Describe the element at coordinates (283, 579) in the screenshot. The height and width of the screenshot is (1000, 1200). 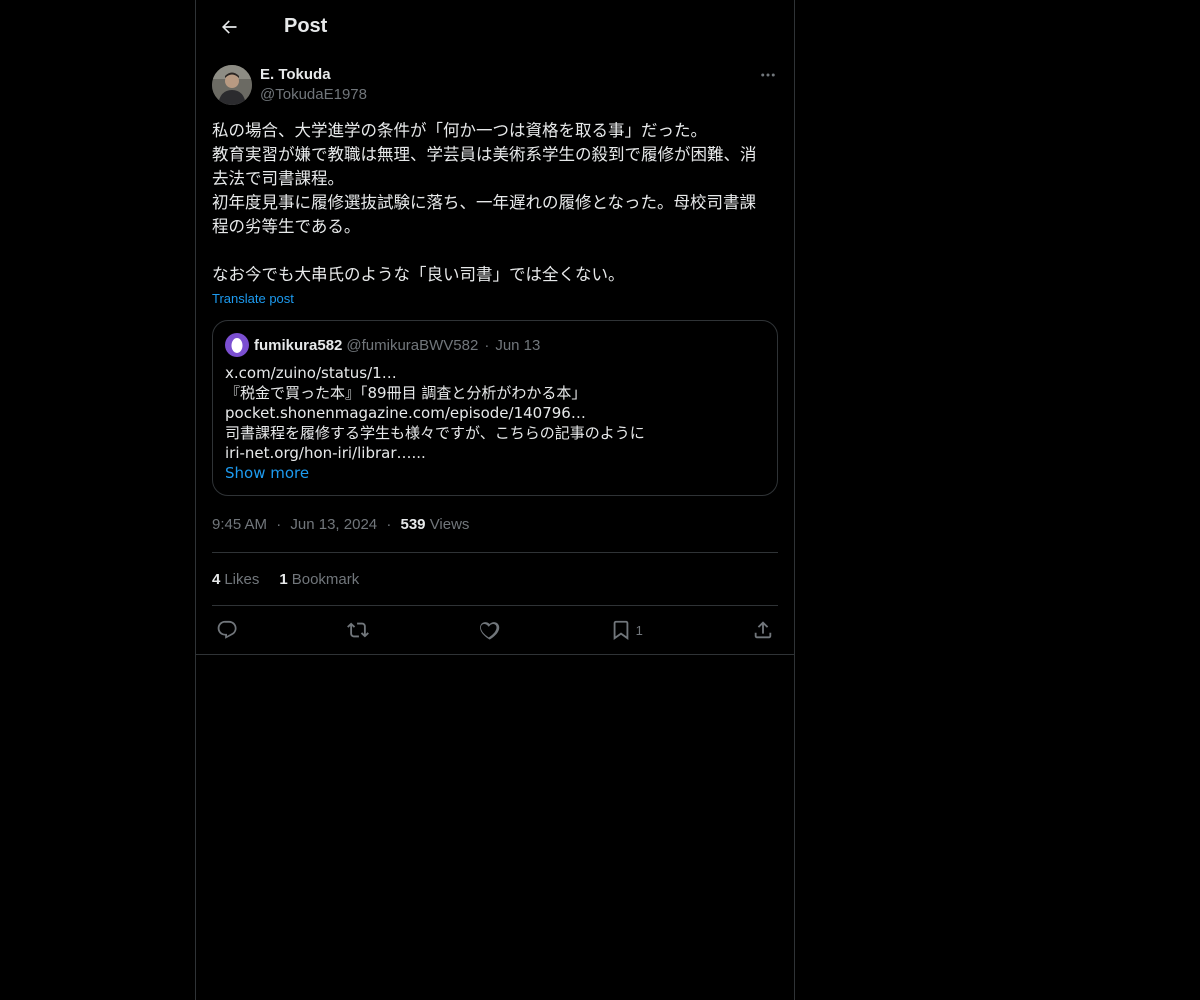
I see `bookmarks-count: 1` at that location.